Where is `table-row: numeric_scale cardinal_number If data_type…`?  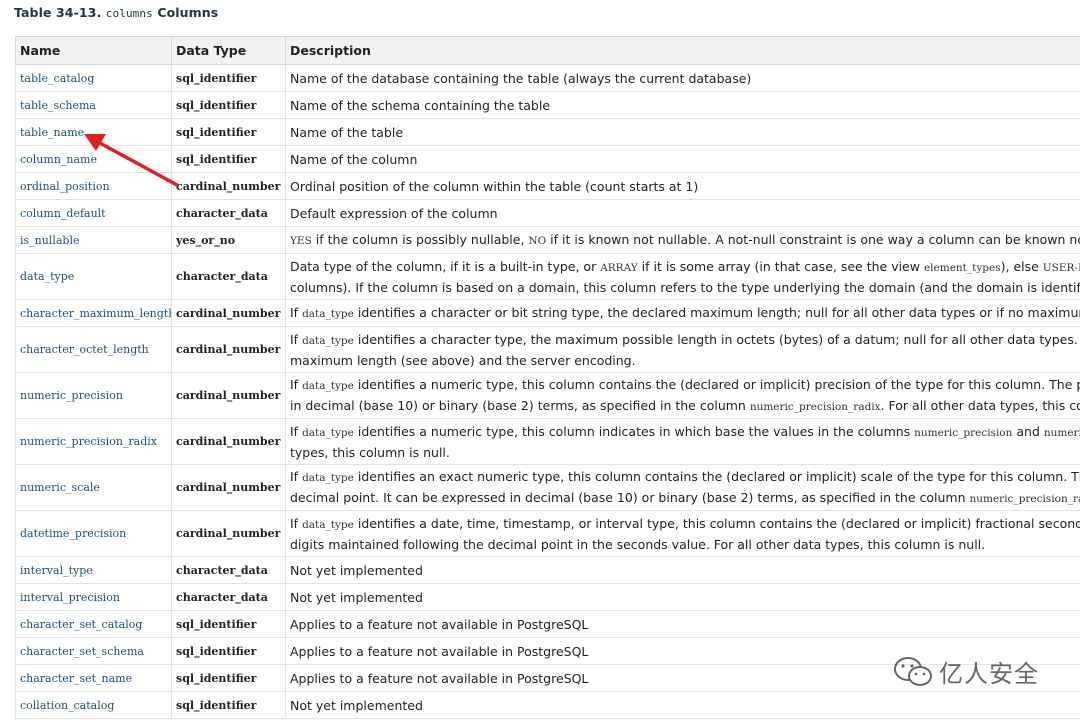
table-row: numeric_scale cardinal_number If data_type… is located at coordinates (547, 487).